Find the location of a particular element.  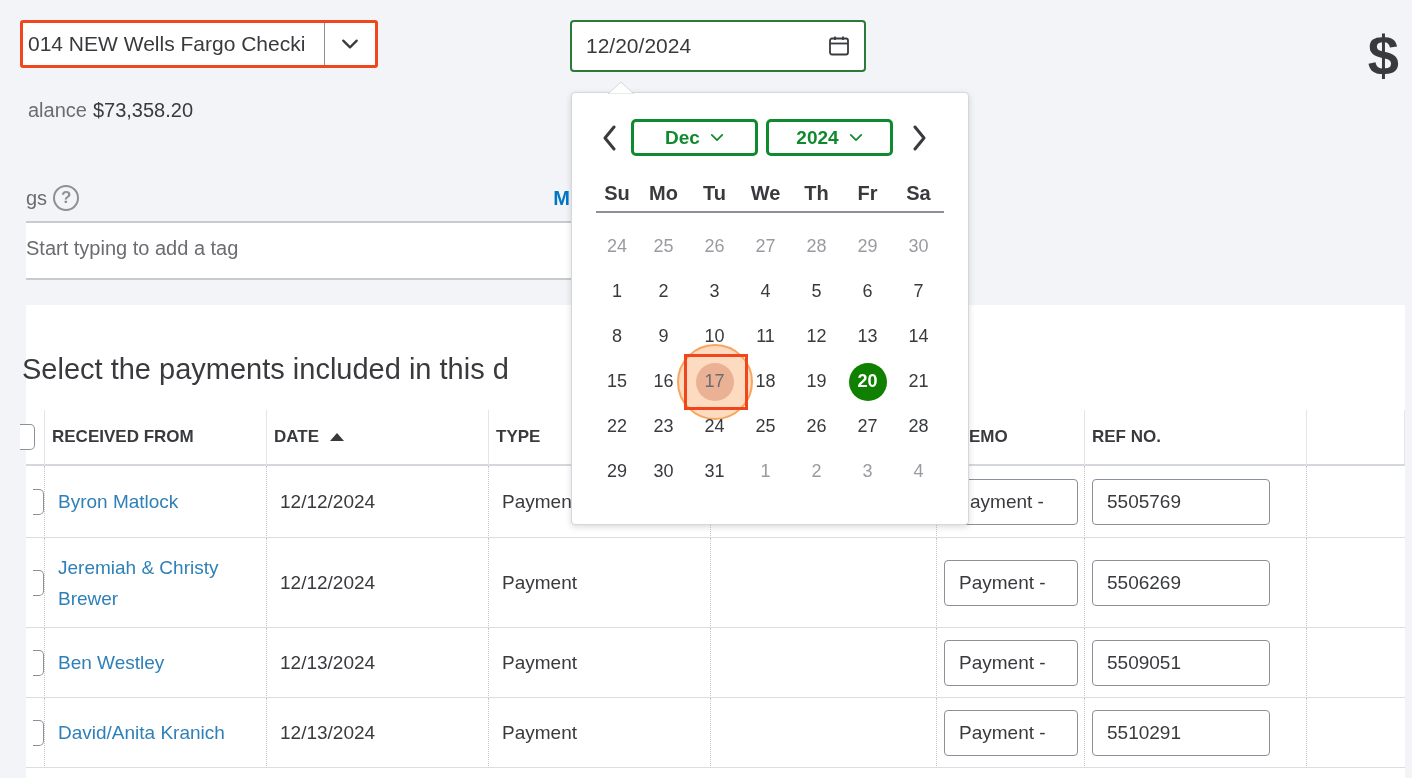

balance-amount: $73,358.20 is located at coordinates (143, 110).